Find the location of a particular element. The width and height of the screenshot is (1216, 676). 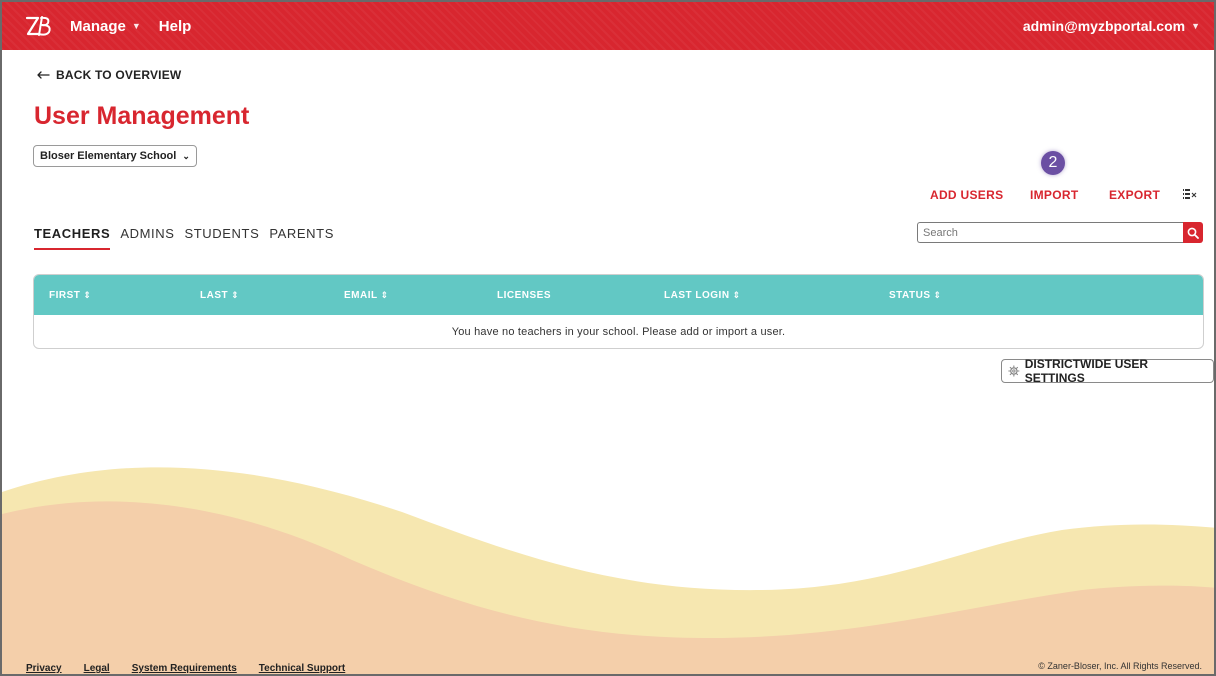

districtwide-user-settings-button: DISTRICTWIDE USER SETTINGS is located at coordinates (1107, 371).